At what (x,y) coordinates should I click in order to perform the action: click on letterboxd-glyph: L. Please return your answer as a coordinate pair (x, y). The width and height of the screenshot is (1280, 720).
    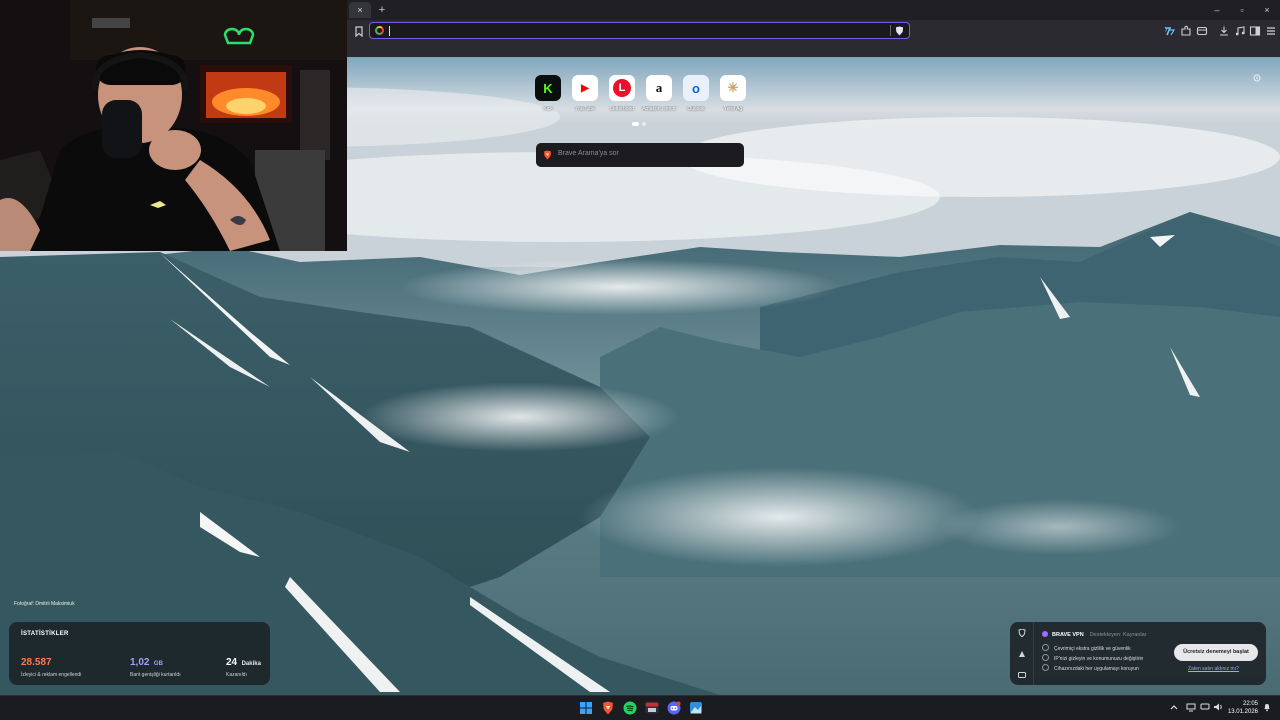
    Looking at the image, I should click on (622, 88).